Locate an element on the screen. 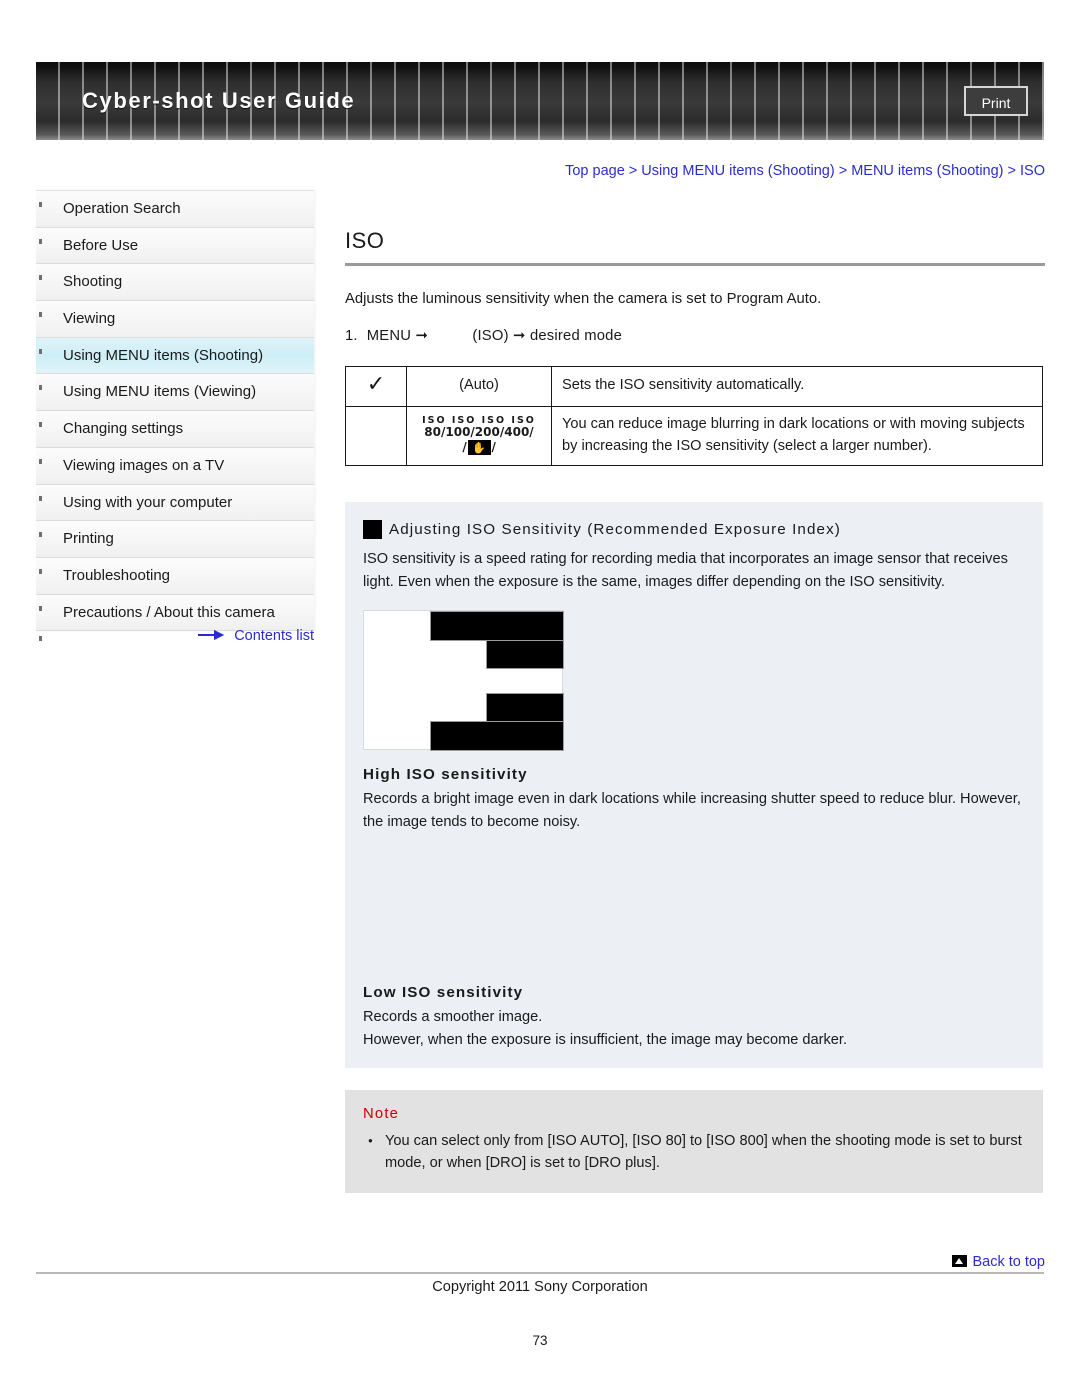  checkmark-cell: ✓ is located at coordinates (376, 386).